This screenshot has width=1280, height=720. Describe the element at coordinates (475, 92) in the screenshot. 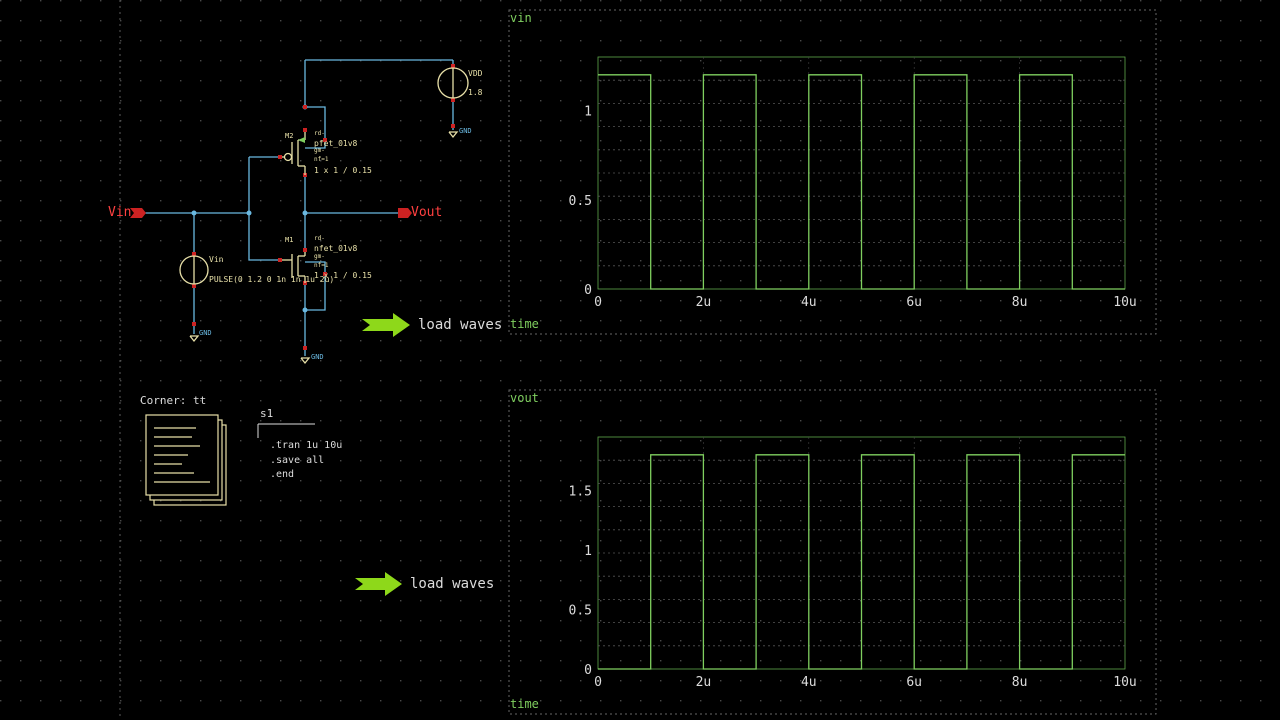

I see `vdd-source-value: 1.8` at that location.